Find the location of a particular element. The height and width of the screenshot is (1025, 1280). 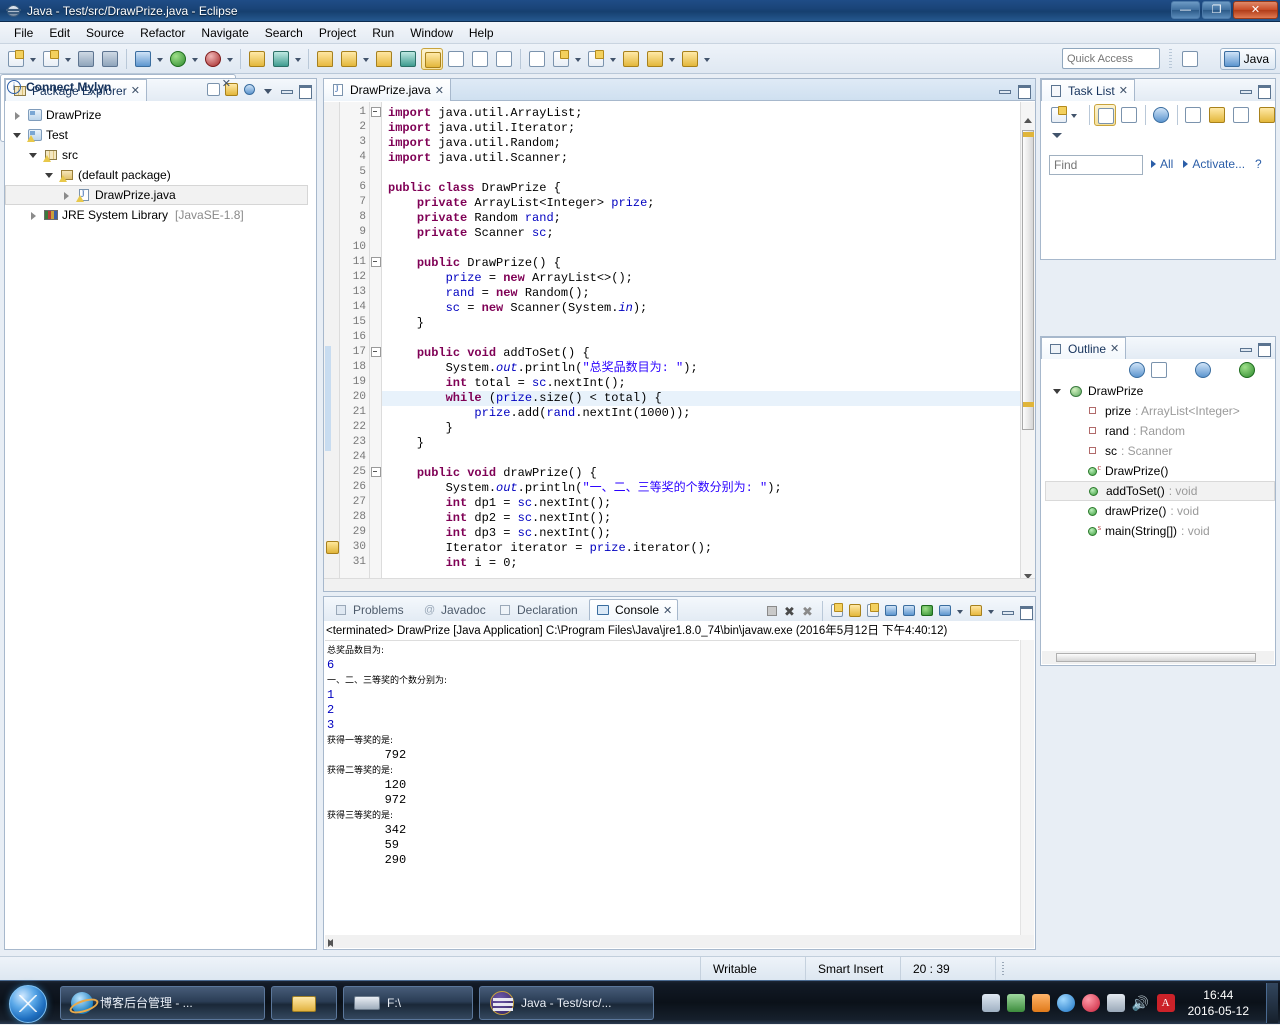

filter-all-arrow-icon is located at coordinates (1153, 164).